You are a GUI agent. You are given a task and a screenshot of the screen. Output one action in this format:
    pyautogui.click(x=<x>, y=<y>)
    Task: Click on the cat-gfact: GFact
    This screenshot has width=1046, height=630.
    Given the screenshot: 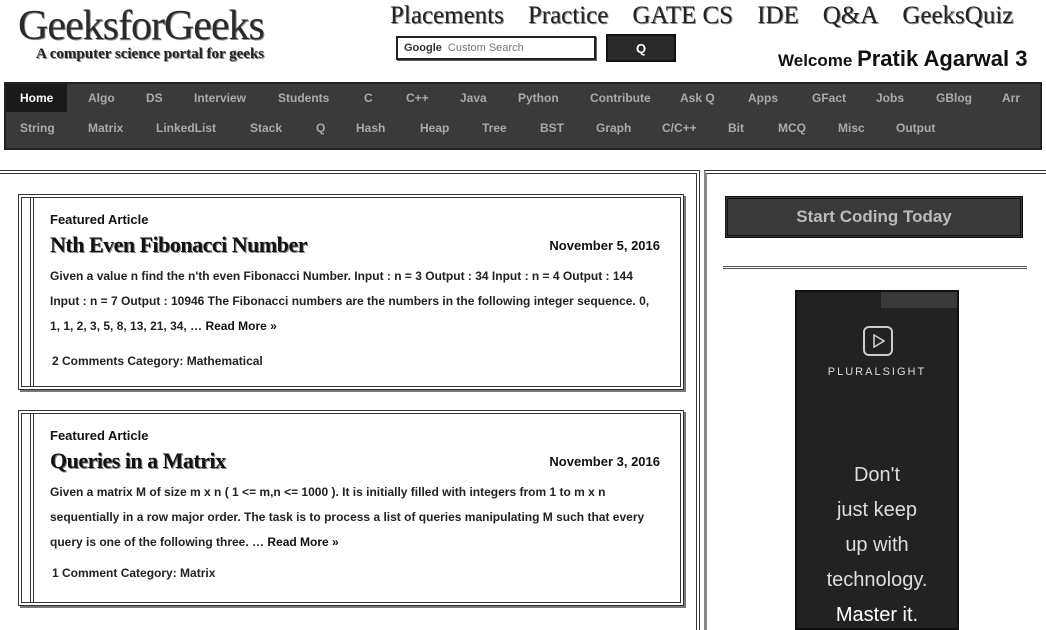 What is the action you would take?
    pyautogui.click(x=829, y=98)
    